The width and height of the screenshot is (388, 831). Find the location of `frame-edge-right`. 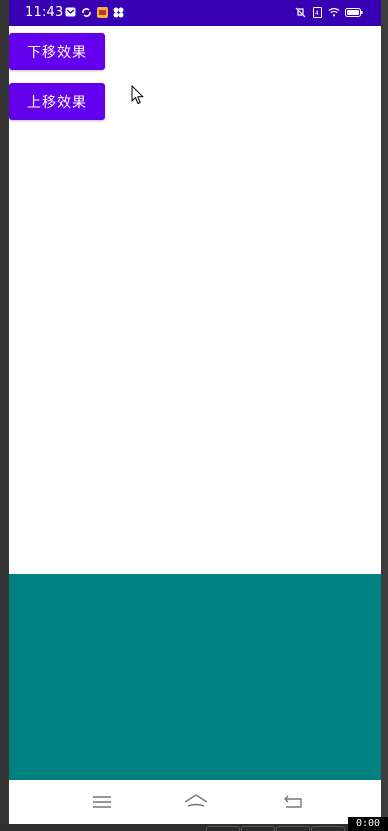

frame-edge-right is located at coordinates (384, 415).